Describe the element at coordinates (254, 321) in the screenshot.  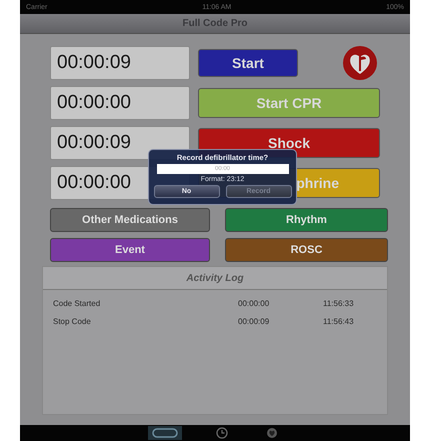
I see `log-elapsed: 00:00:09` at that location.